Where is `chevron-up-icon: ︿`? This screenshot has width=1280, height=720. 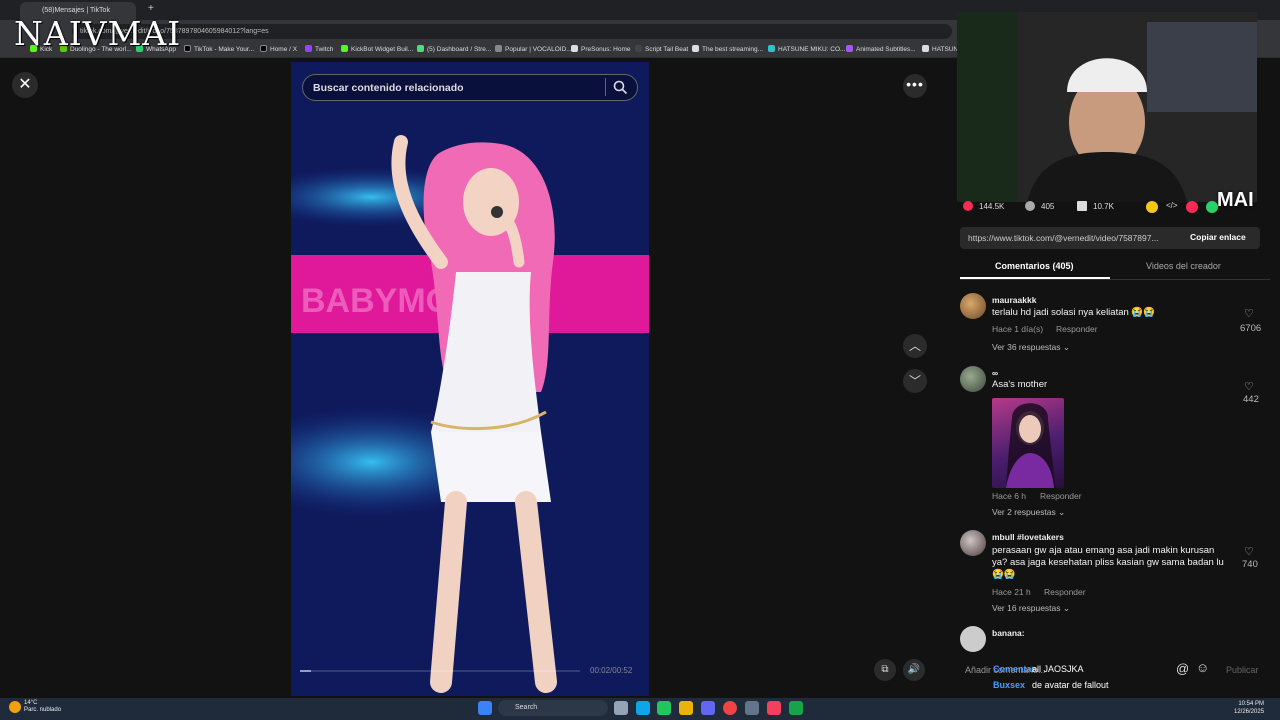
chevron-up-icon: ︿ is located at coordinates (914, 346).